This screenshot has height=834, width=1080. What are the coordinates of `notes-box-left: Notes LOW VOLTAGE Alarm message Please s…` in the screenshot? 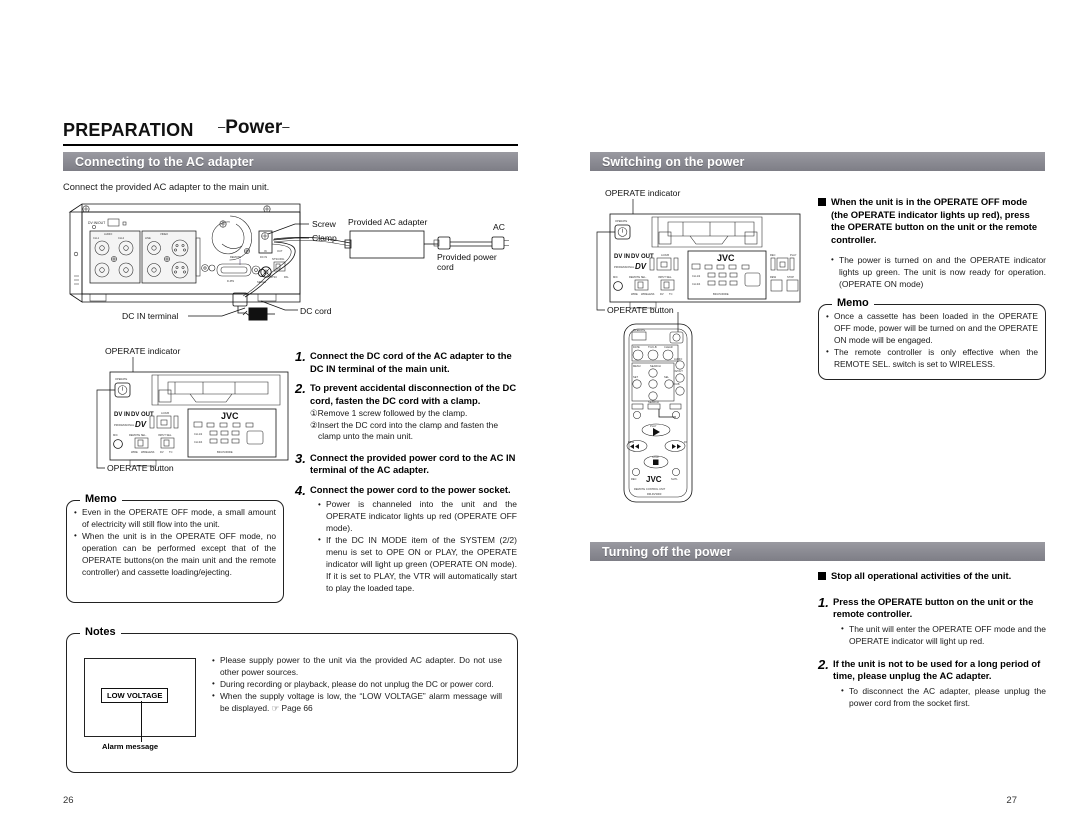 It's located at (292, 699).